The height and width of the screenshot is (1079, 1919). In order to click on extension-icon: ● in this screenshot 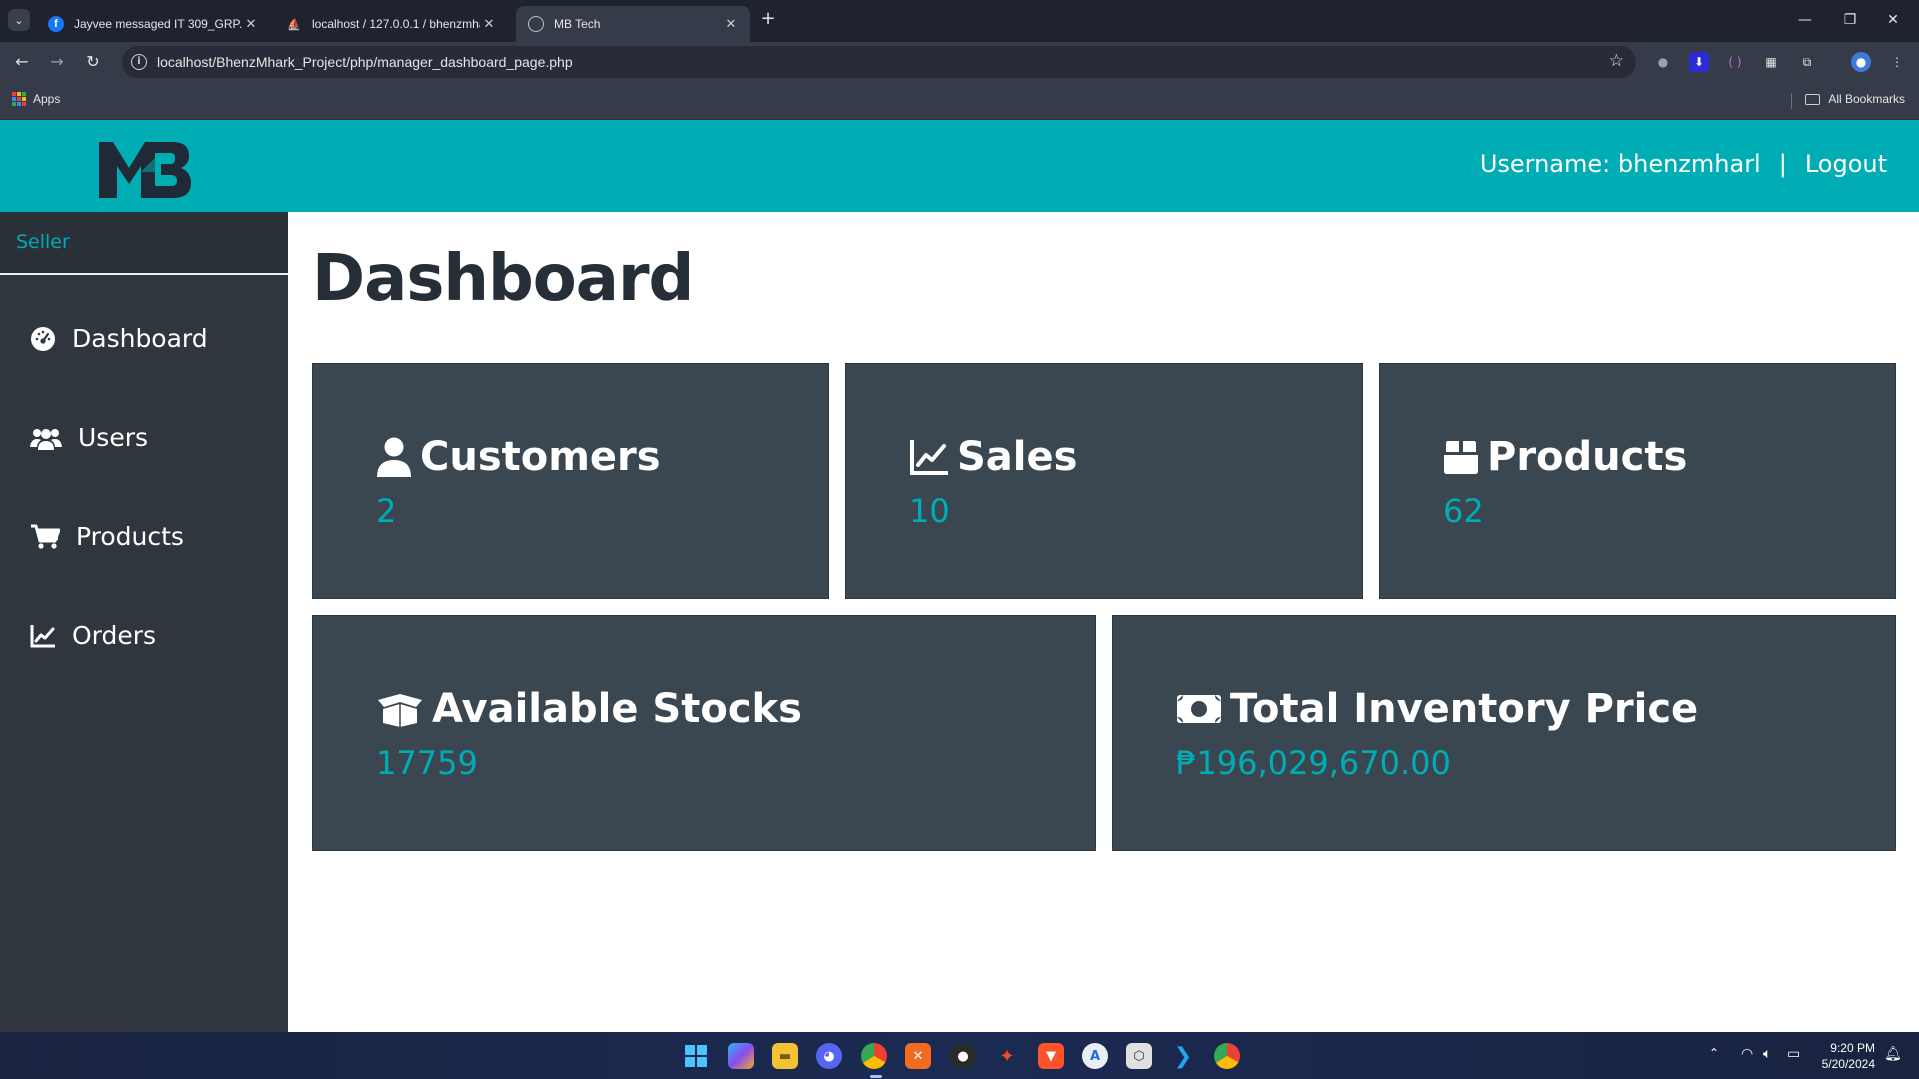, I will do `click(1663, 62)`.